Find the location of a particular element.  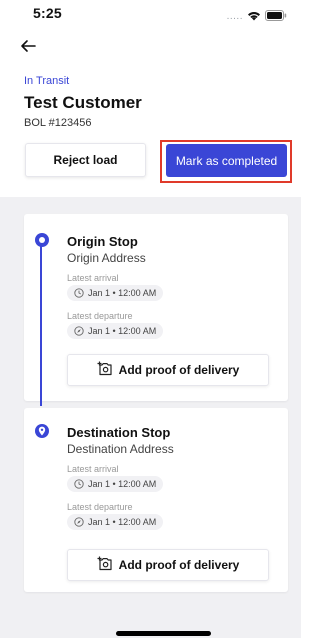

timeline-line is located at coordinates (41, 323).